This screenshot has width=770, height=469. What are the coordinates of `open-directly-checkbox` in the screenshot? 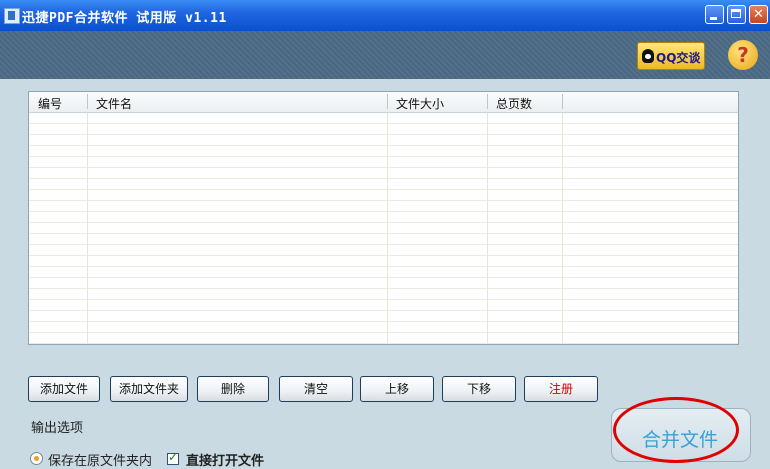 It's located at (173, 457).